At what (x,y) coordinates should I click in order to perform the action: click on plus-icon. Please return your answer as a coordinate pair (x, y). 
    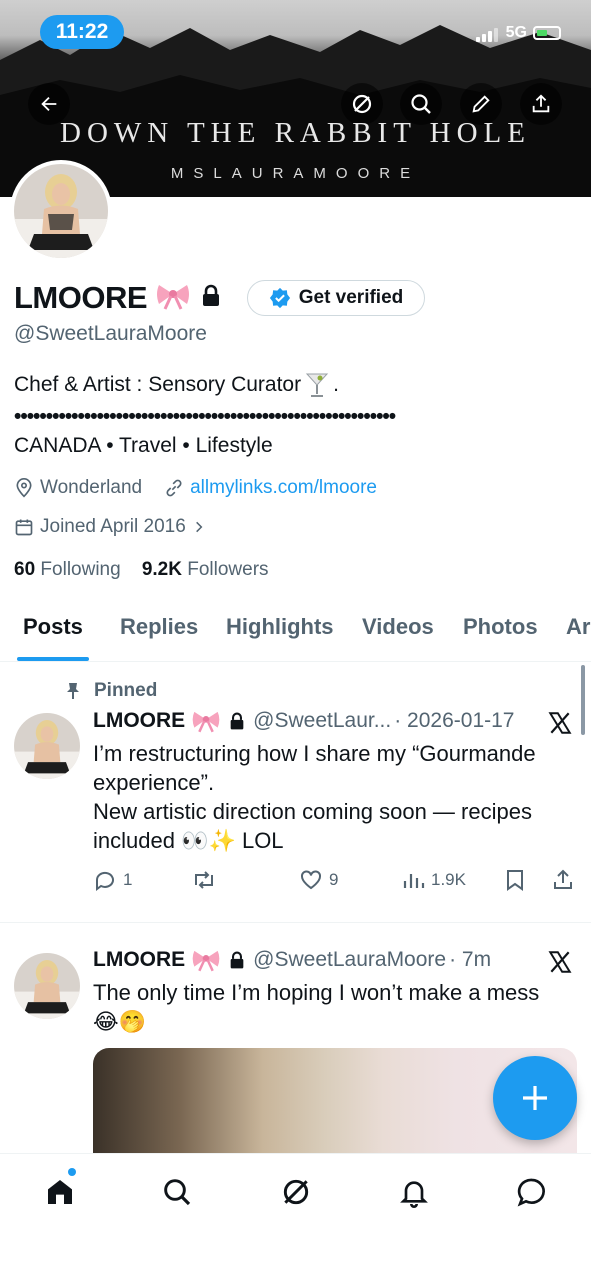
    Looking at the image, I should click on (535, 1098).